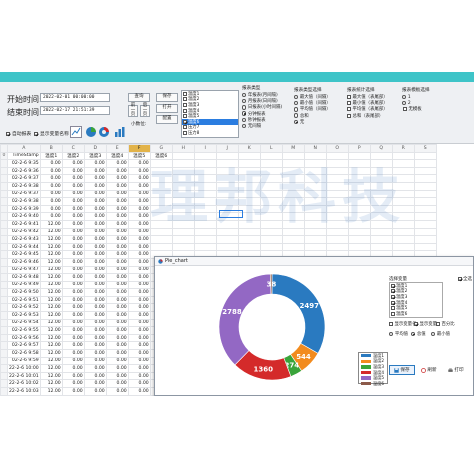  What do you see at coordinates (117, 148) in the screenshot?
I see `column-letter: E` at bounding box center [117, 148].